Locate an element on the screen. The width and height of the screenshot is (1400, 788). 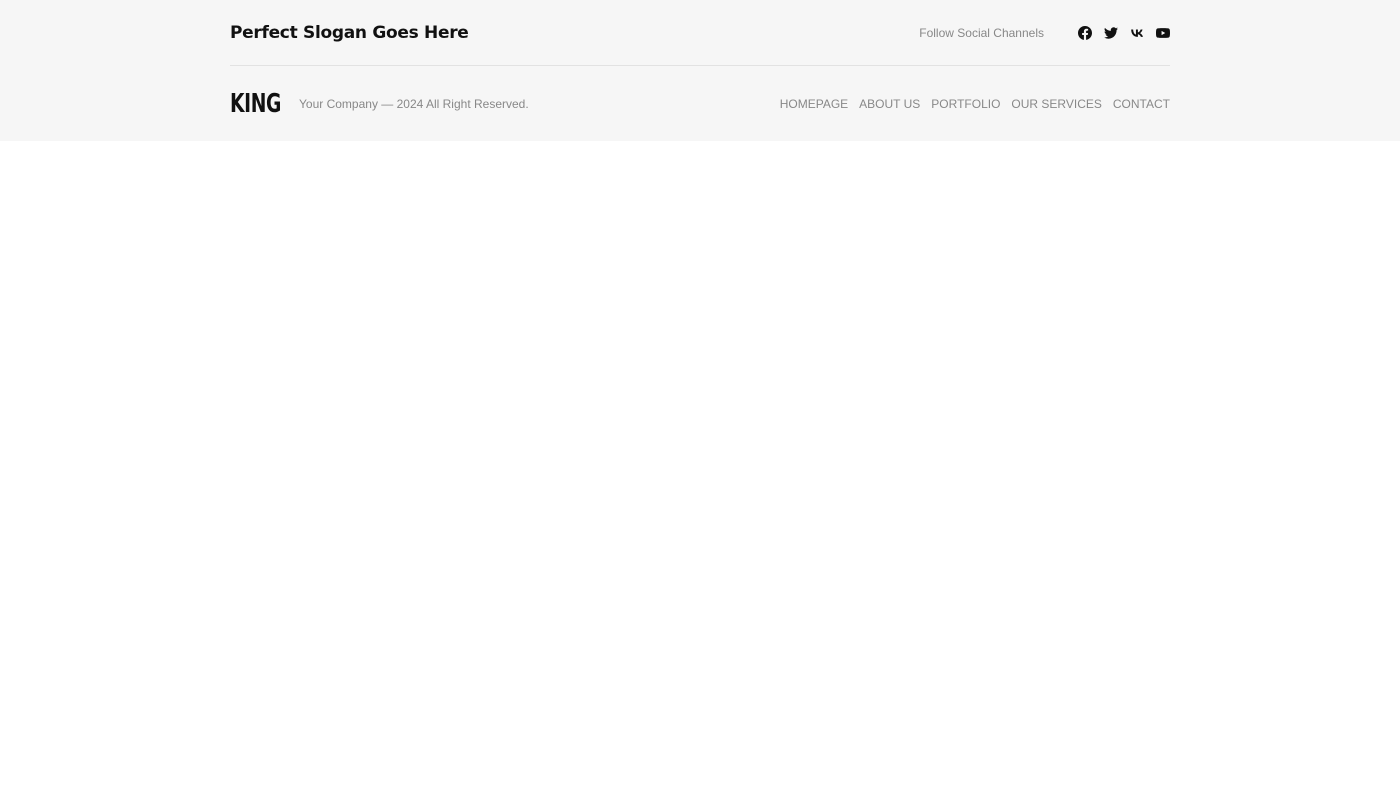
social-channels: Follow Social Channels is located at coordinates (1044, 32).